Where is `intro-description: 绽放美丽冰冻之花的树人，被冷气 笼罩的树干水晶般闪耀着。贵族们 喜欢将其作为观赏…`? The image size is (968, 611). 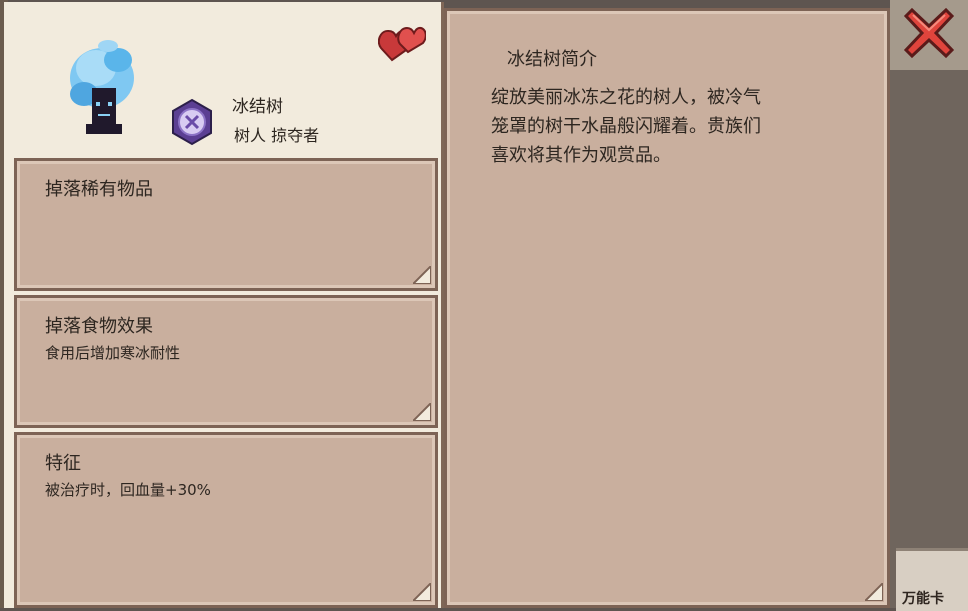
intro-description: 绽放美丽冰冻之花的树人，被冷气 笼罩的树干水晶般闪耀着。贵族们 喜欢将其作为观赏… is located at coordinates (681, 126).